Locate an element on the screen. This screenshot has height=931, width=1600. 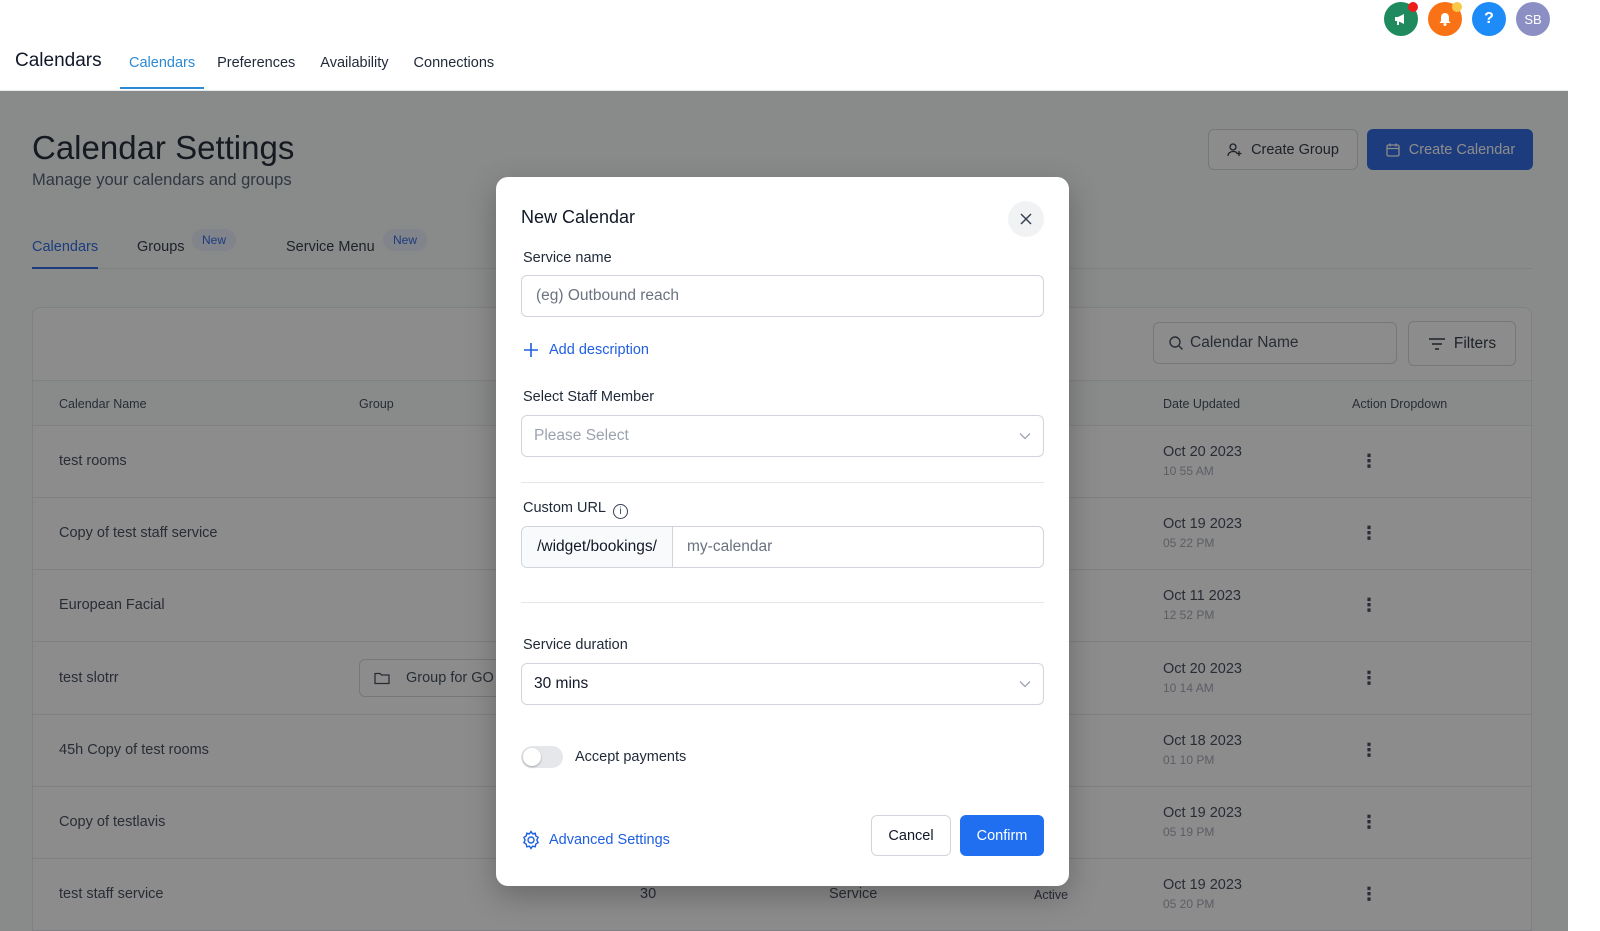
close-button is located at coordinates (1026, 219).